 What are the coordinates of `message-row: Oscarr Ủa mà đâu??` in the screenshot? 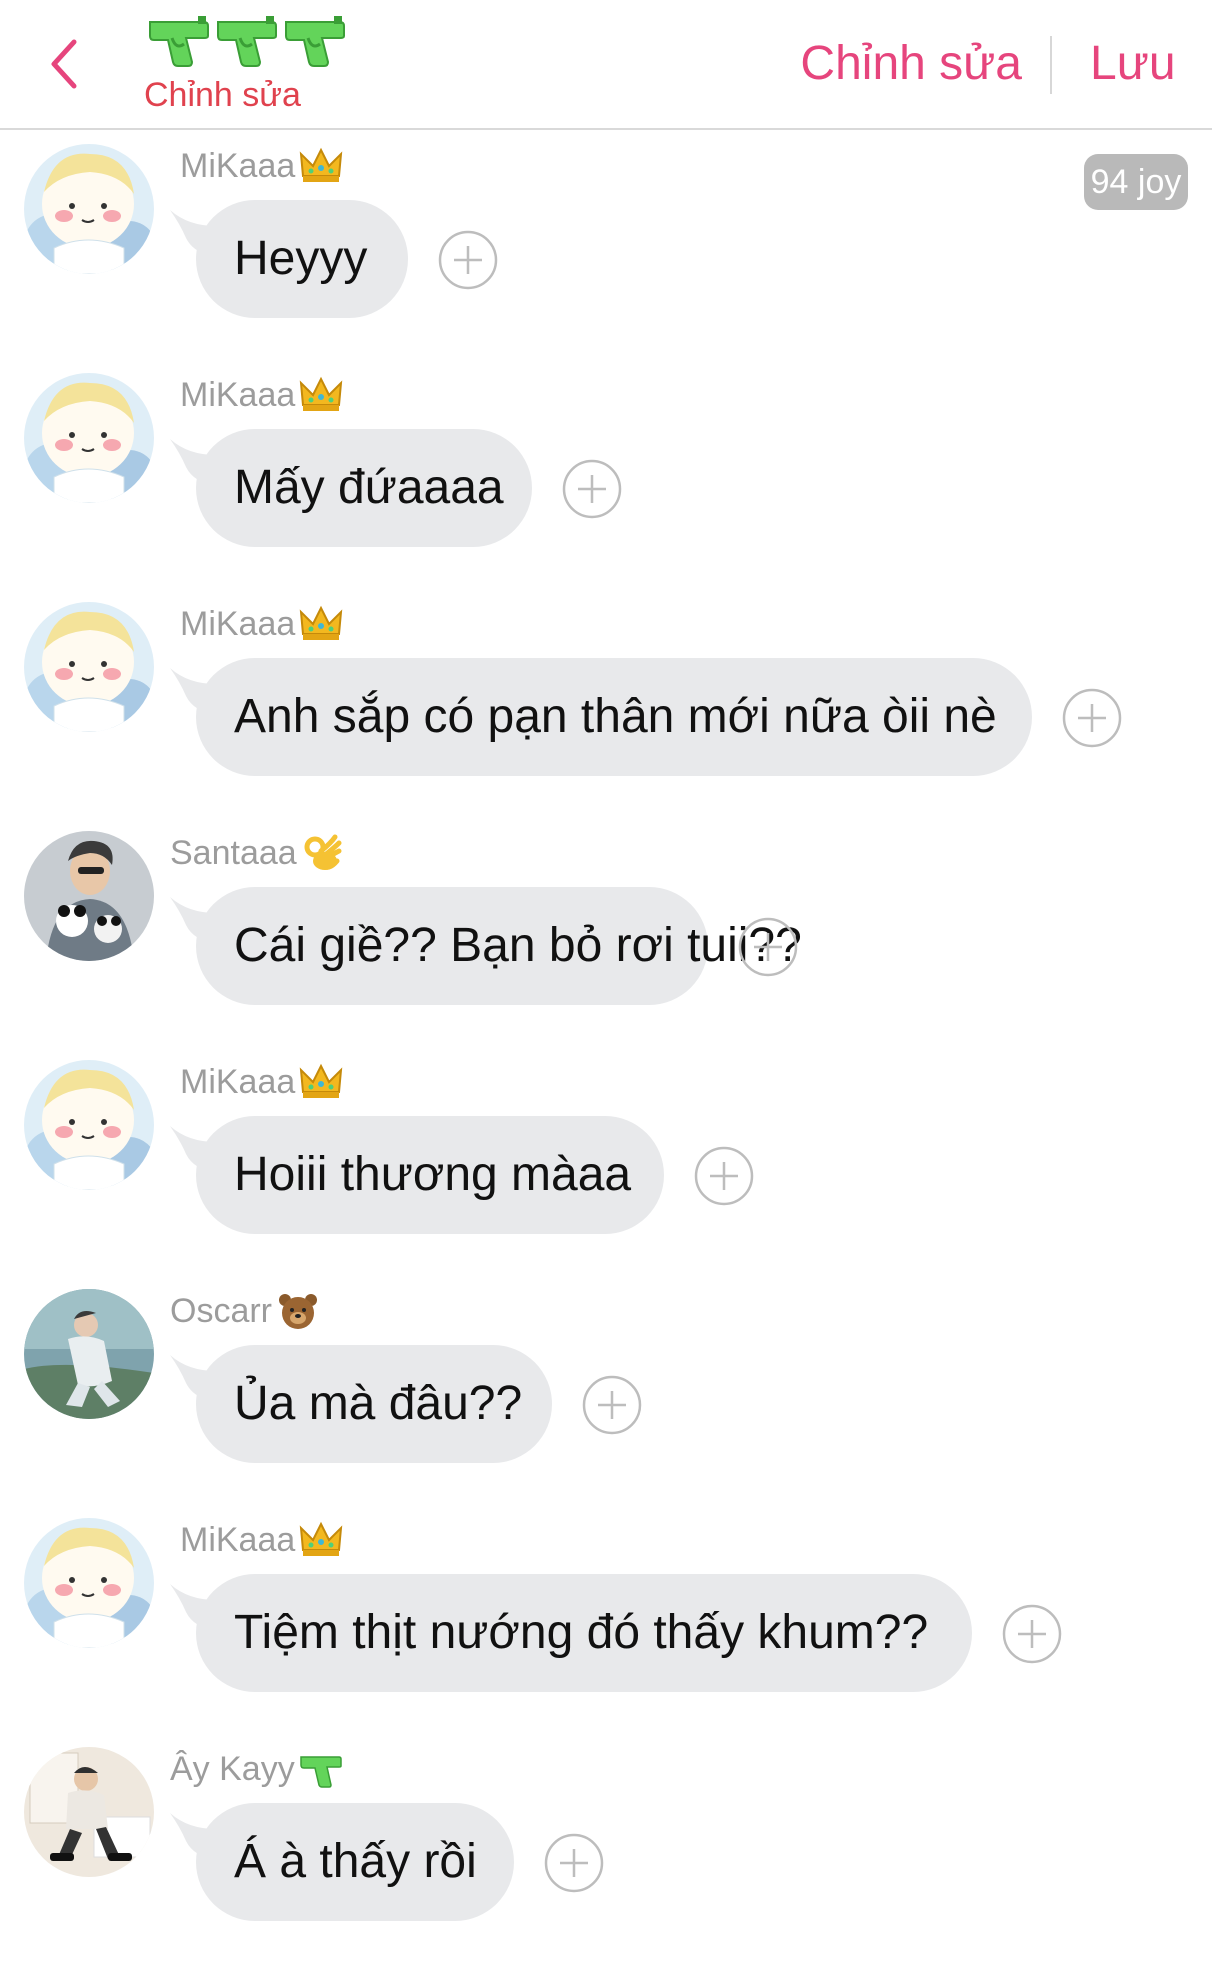 It's located at (606, 1399).